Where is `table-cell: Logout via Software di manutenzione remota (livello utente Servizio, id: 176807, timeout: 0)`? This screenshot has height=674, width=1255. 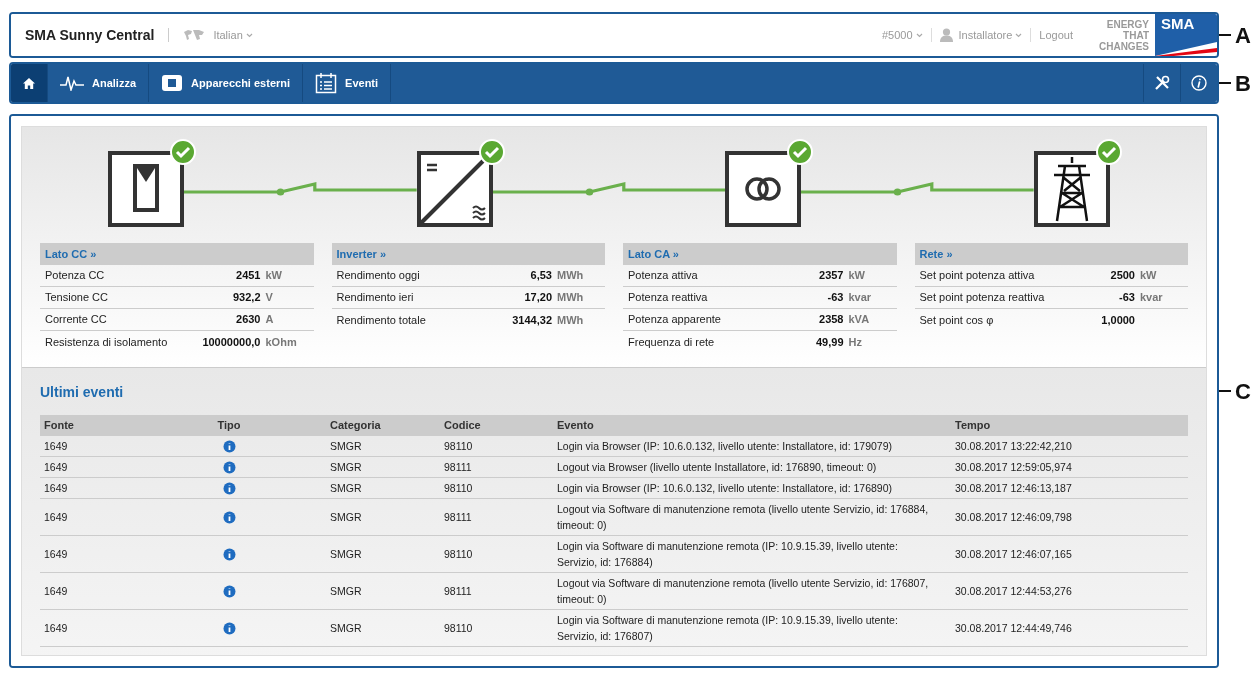 table-cell: Logout via Software di manutenzione remota (livello utente Servizio, id: 176807, timeout: 0) is located at coordinates (743, 591).